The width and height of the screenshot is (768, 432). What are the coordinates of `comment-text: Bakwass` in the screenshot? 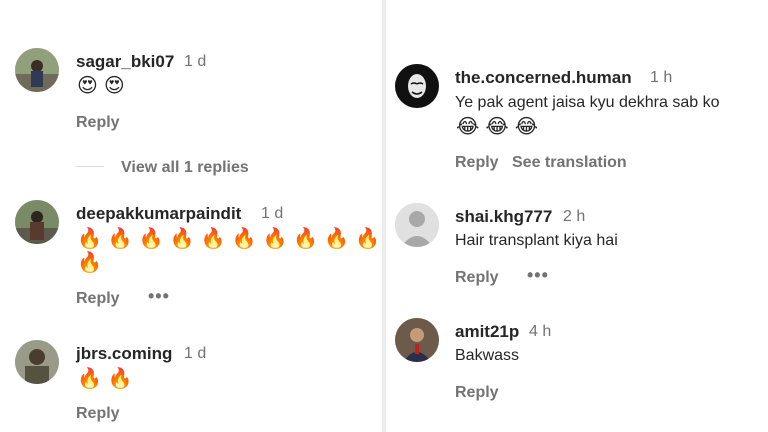 It's located at (487, 355).